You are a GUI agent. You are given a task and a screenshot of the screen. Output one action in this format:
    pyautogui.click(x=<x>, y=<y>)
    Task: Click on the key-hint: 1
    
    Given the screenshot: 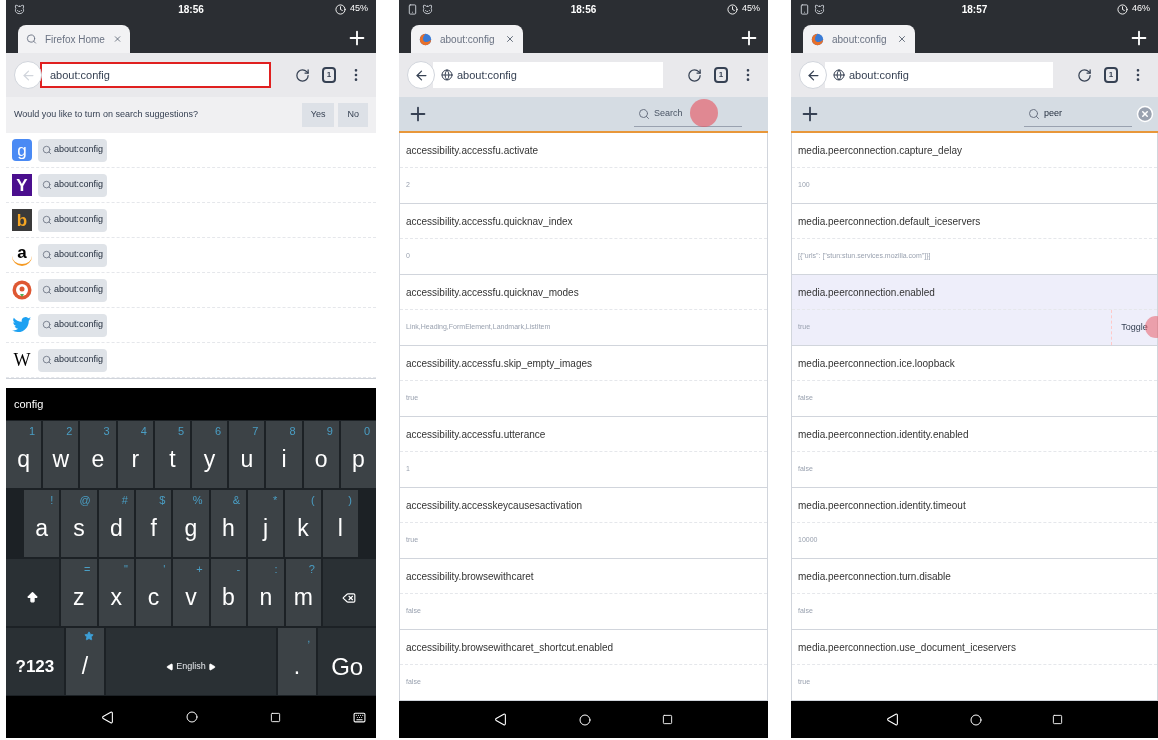 What is the action you would take?
    pyautogui.click(x=32, y=431)
    